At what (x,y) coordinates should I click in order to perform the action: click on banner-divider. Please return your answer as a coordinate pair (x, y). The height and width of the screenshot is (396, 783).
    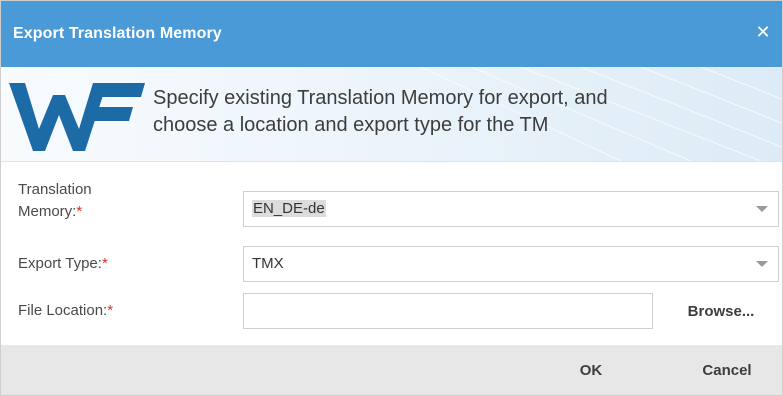
    Looking at the image, I should click on (391, 161).